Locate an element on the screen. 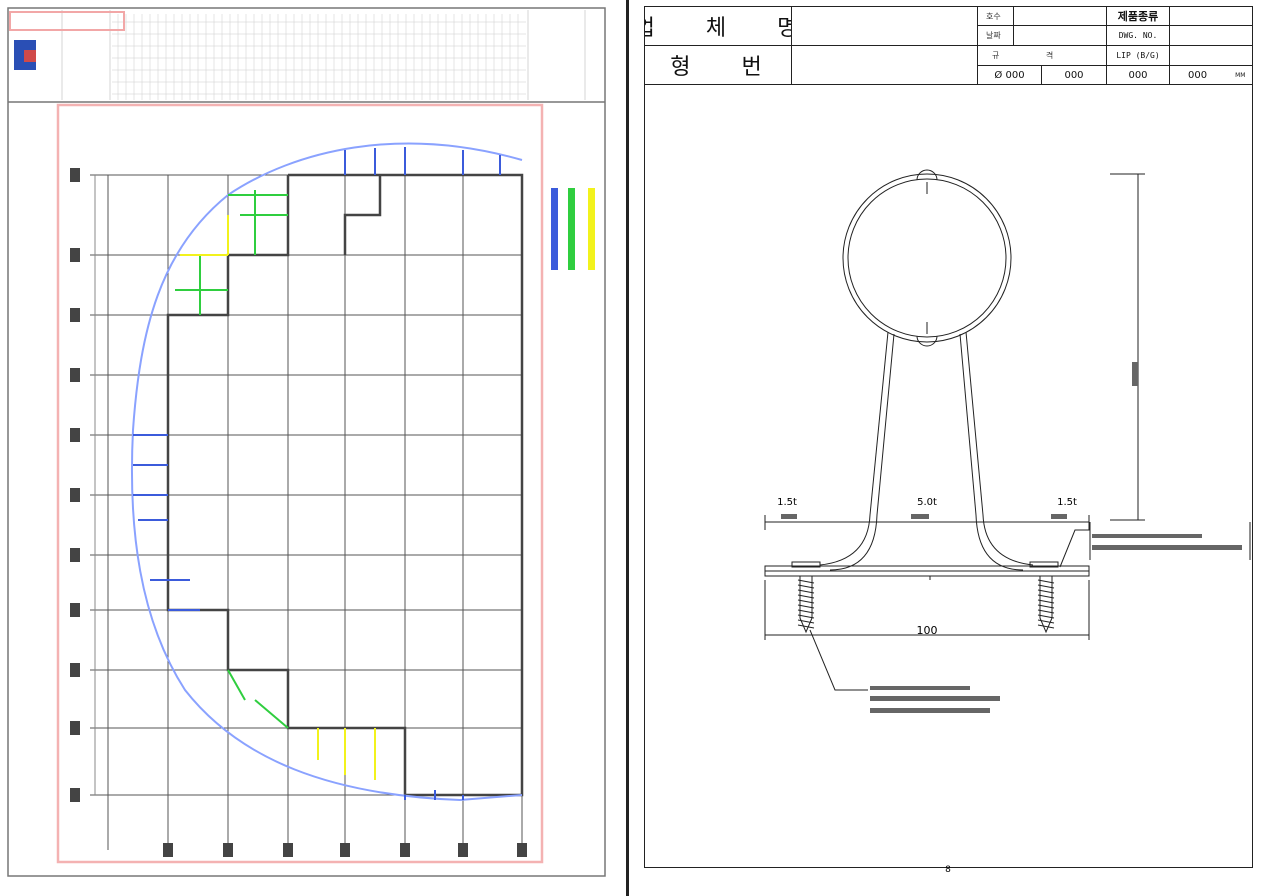 The height and width of the screenshot is (896, 1263). dim-left-thickness: 1.5t is located at coordinates (787, 502).